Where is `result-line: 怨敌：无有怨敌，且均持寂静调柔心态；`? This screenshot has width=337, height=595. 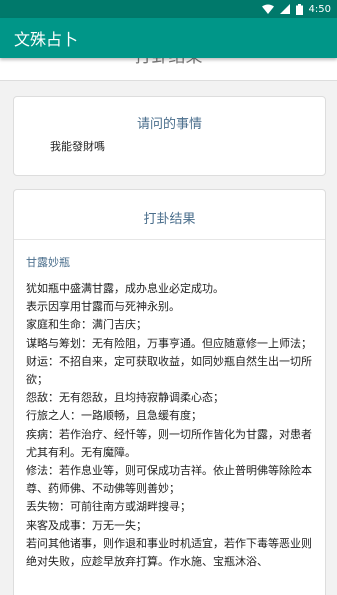 result-line: 怨敌：无有怨敌，且均持寂静调柔心态； is located at coordinates (125, 398).